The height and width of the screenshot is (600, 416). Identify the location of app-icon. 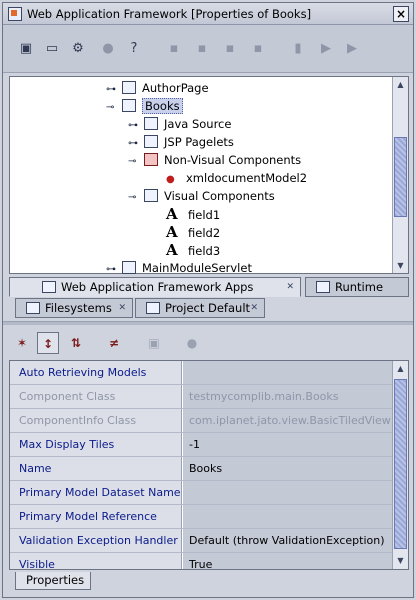
(15, 14).